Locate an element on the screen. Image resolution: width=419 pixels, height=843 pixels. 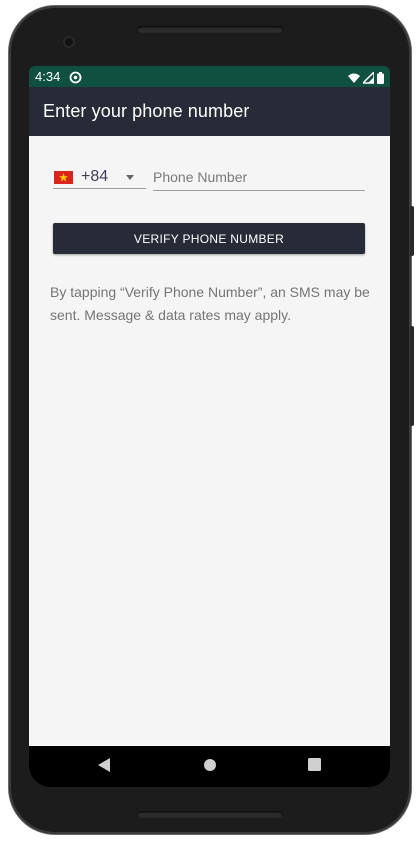
recents-square-icon is located at coordinates (314, 767).